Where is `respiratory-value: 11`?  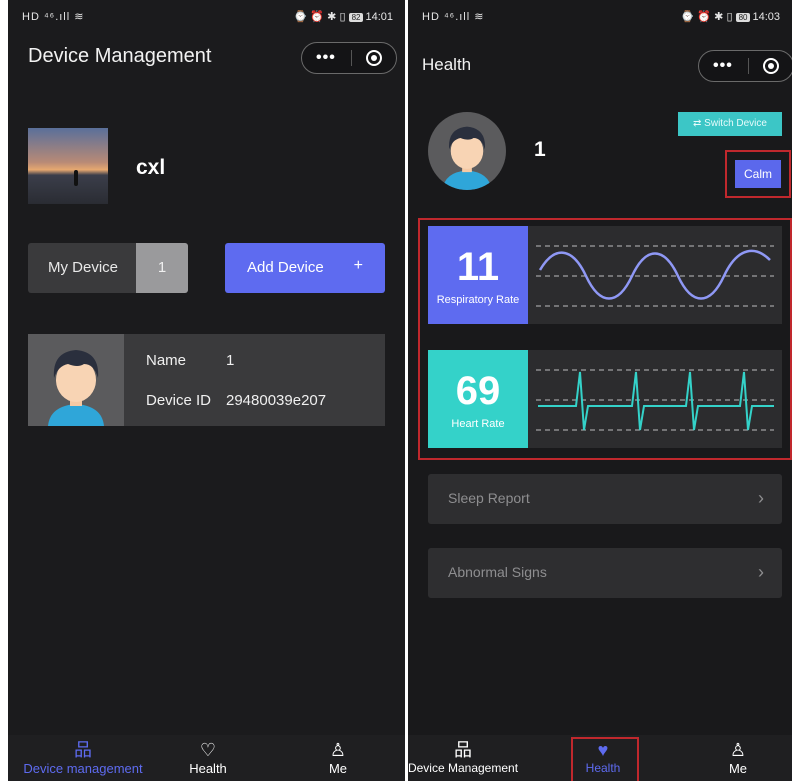 respiratory-value: 11 is located at coordinates (478, 267).